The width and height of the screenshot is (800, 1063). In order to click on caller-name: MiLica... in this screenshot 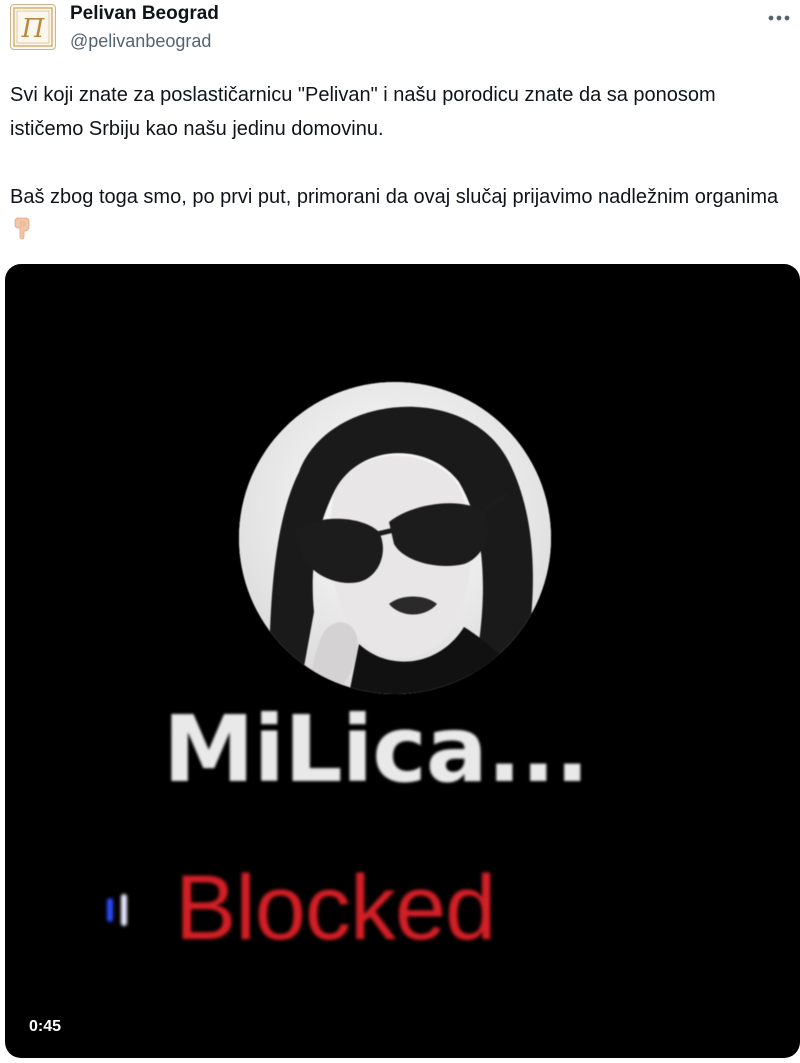, I will do `click(376, 749)`.